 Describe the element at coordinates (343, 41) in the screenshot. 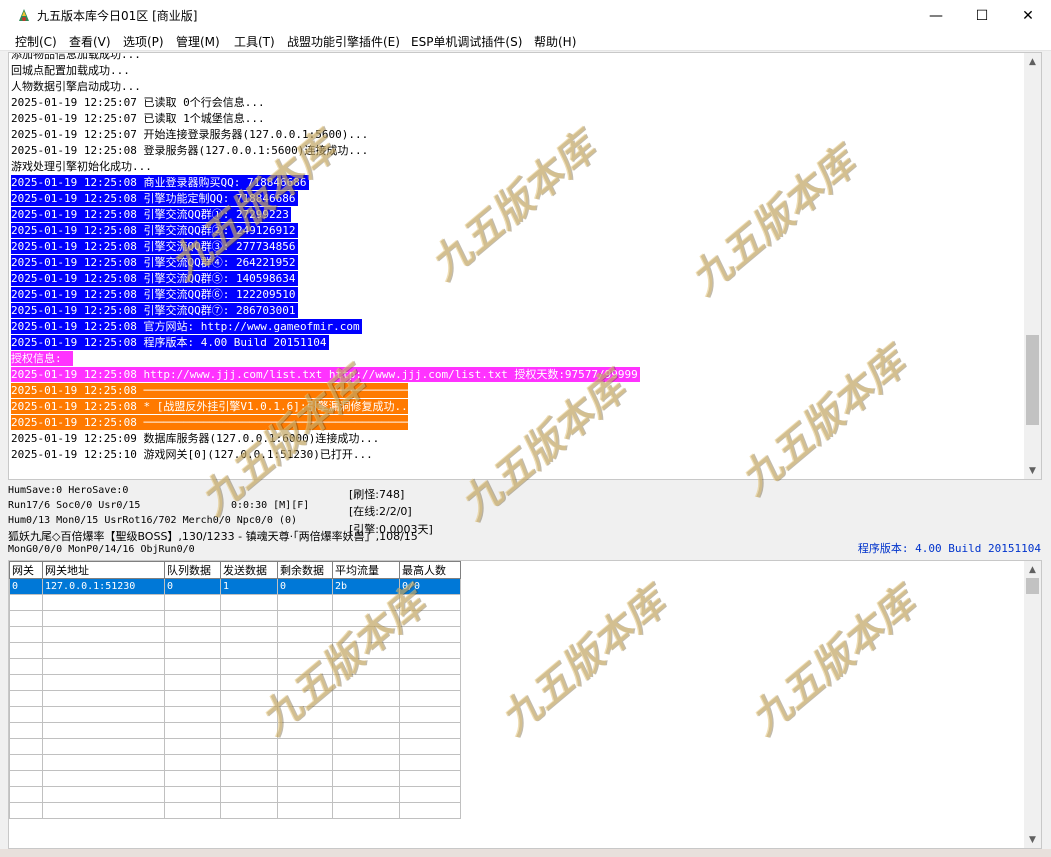

I see `menu-engine-plugin: 战盟功能引擎插件(E)` at that location.